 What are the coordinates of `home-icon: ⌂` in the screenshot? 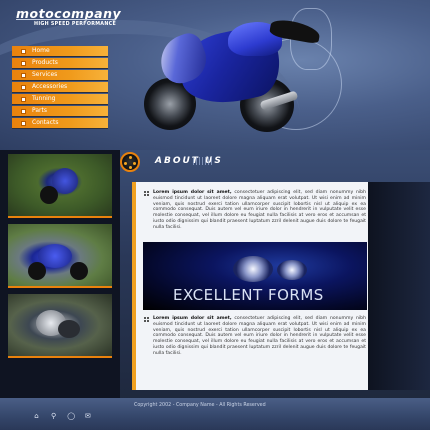 It's located at (36, 416).